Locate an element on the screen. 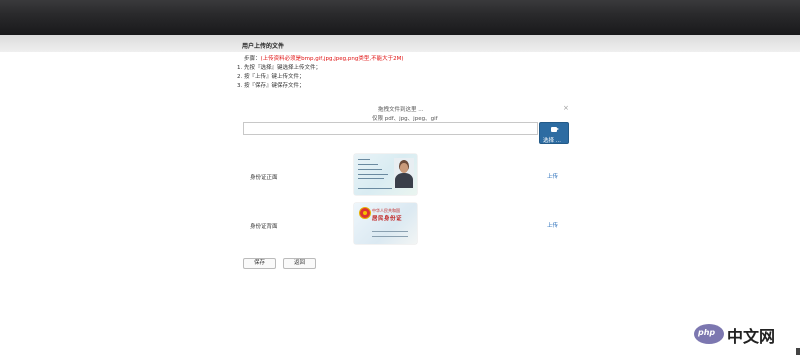  national-emblem-icon is located at coordinates (365, 213).